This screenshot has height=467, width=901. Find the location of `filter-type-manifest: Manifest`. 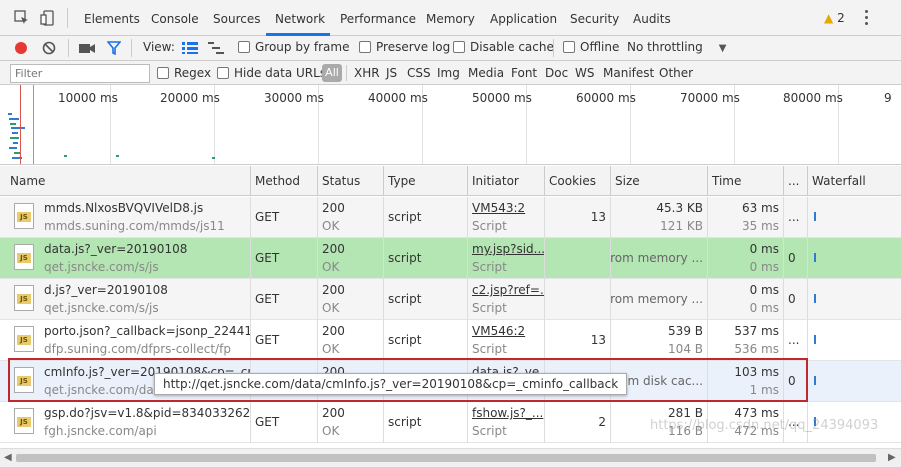

filter-type-manifest: Manifest is located at coordinates (628, 73).